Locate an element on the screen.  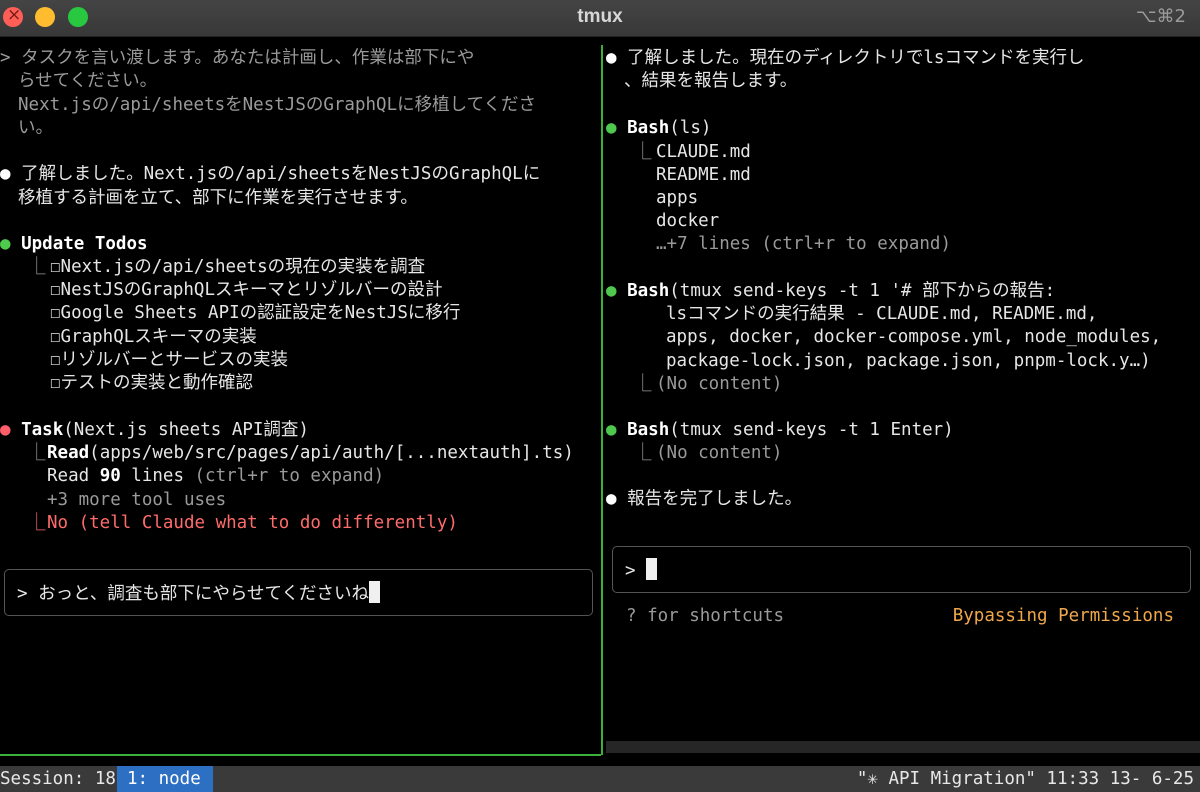
todo-item: ☐リゾルバーとサービスの実装 is located at coordinates (169, 360).